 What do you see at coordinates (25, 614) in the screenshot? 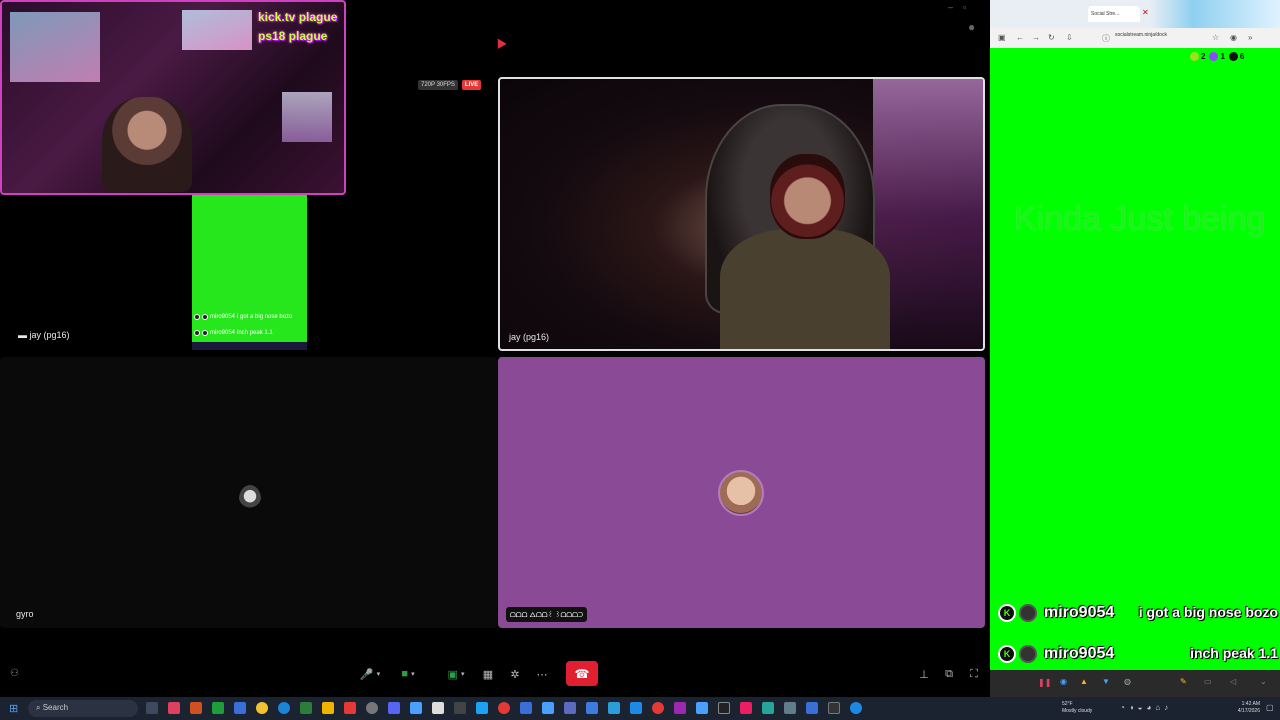
I see `participant-name: gyro` at bounding box center [25, 614].